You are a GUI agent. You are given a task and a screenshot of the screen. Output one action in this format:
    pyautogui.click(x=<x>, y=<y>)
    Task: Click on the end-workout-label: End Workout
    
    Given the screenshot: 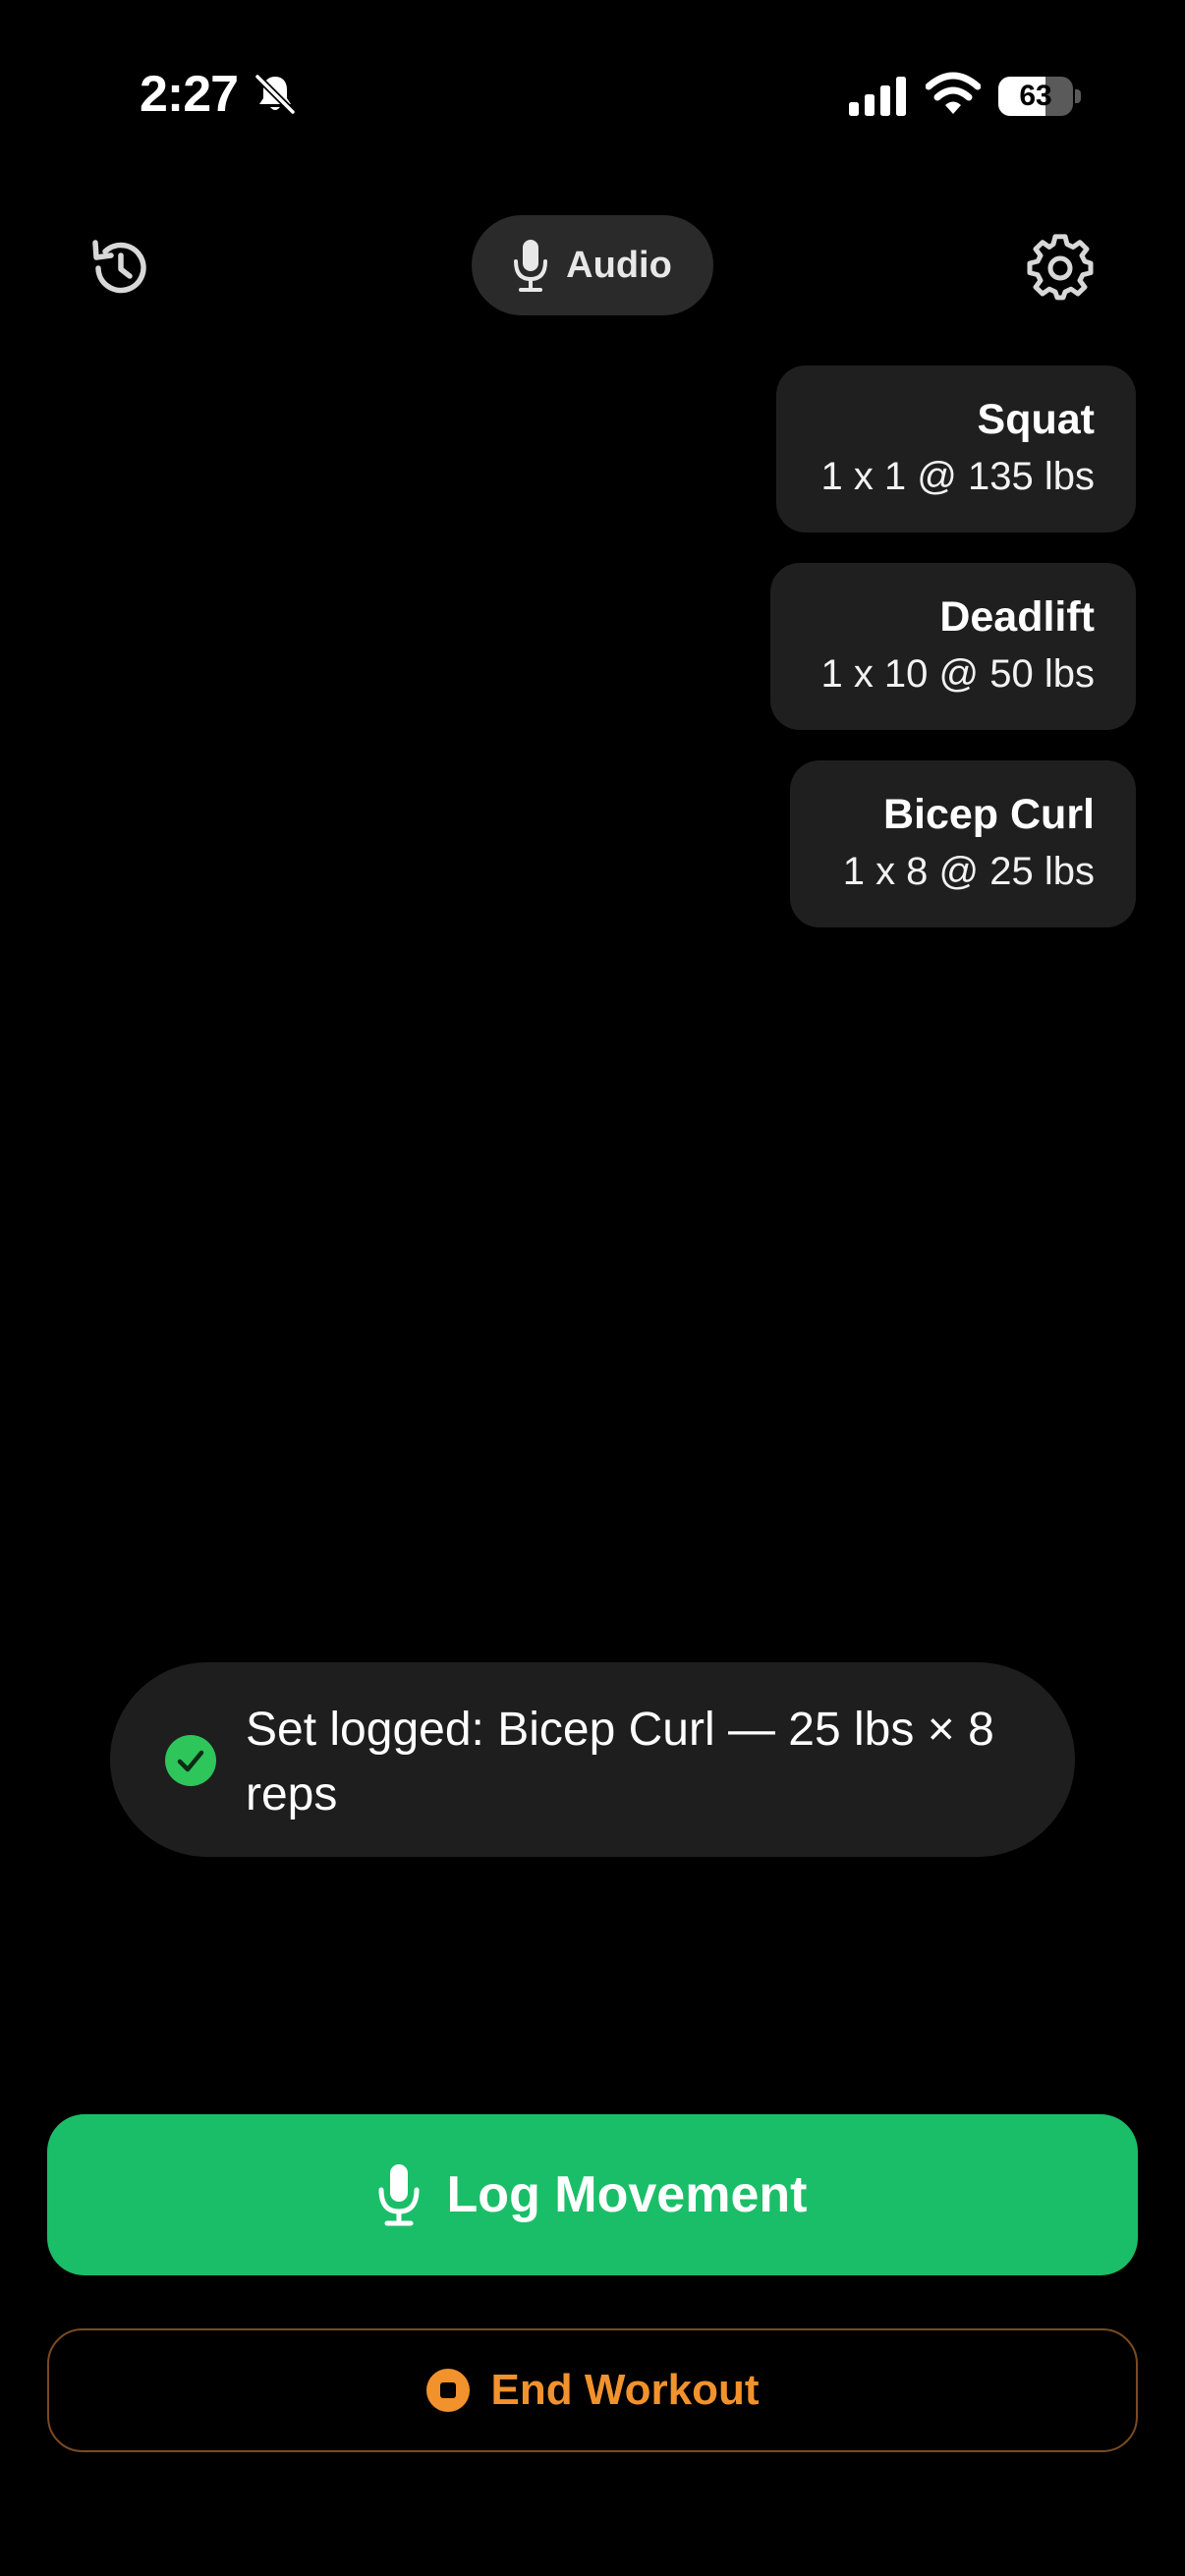 What is the action you would take?
    pyautogui.click(x=625, y=2390)
    